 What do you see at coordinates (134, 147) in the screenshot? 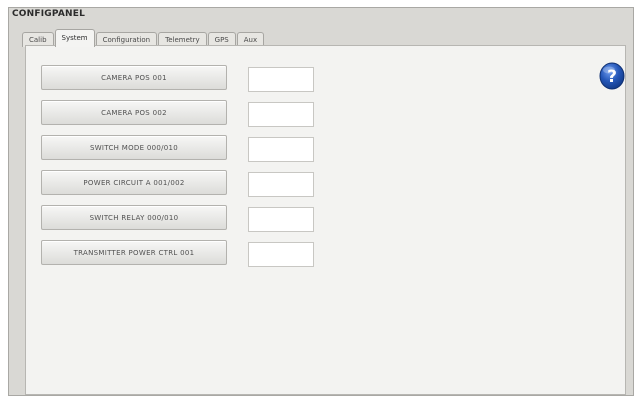
I see `command-button-3: SWITCH MODE 000/010` at bounding box center [134, 147].